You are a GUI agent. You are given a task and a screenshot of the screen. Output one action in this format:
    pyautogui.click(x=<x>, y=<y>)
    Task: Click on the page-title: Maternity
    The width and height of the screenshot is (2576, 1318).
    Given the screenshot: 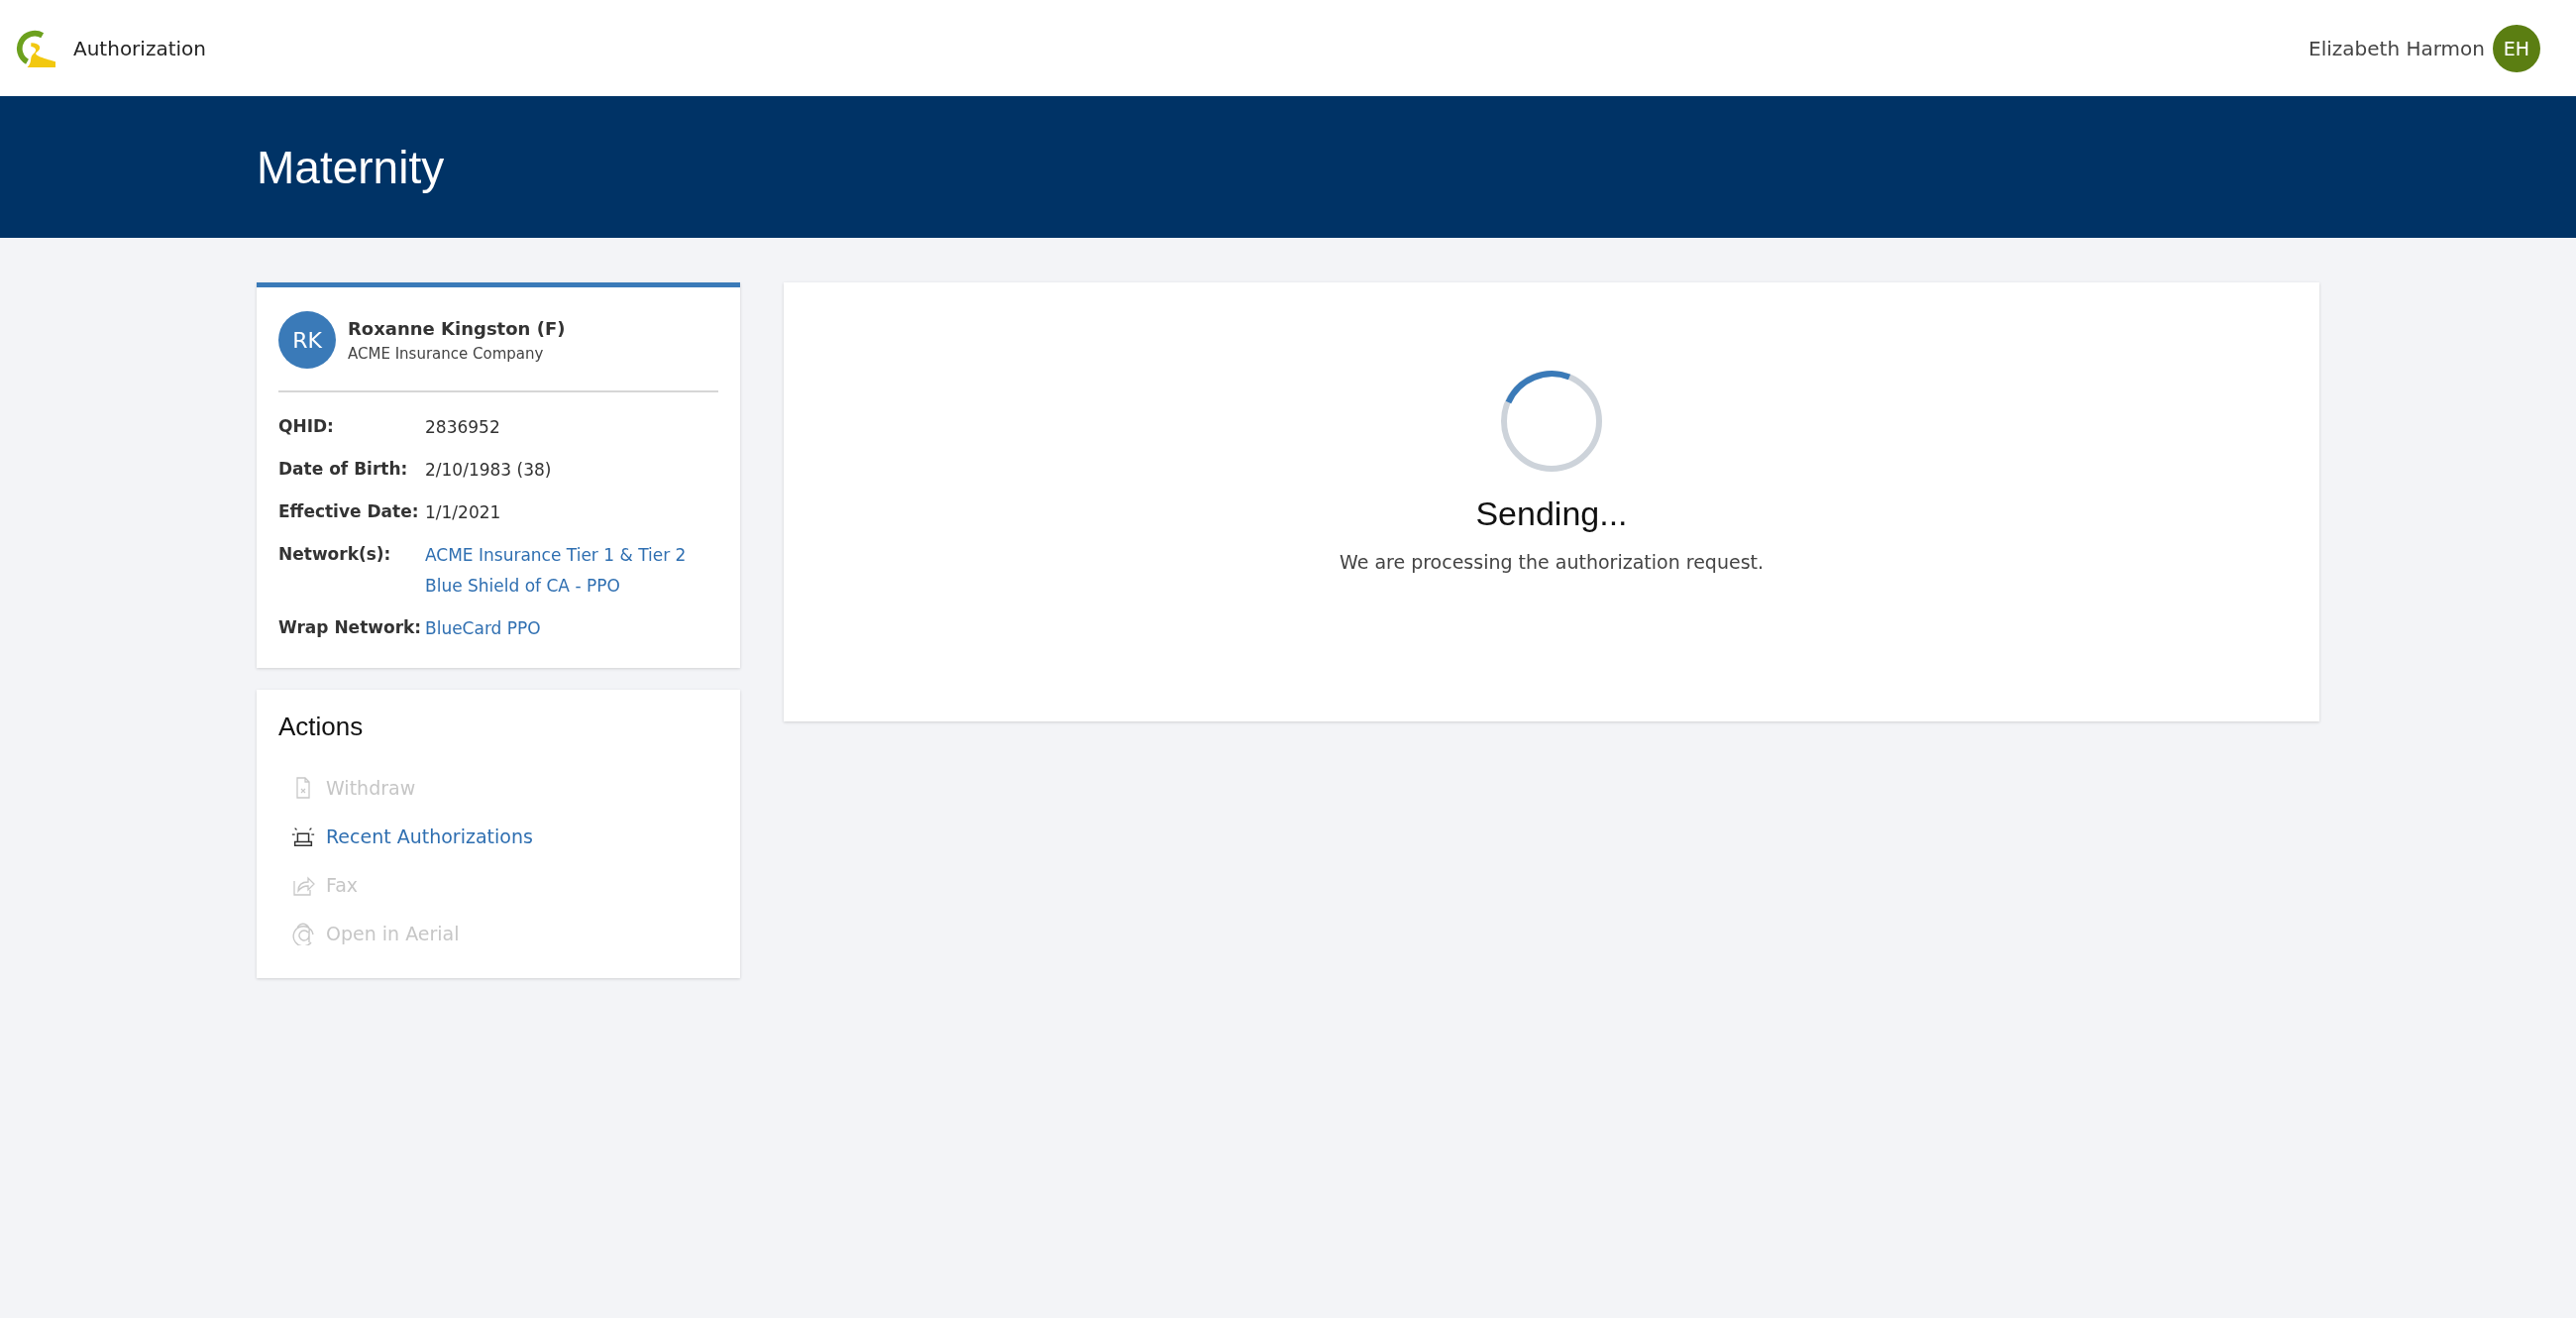 What is the action you would take?
    pyautogui.click(x=351, y=167)
    